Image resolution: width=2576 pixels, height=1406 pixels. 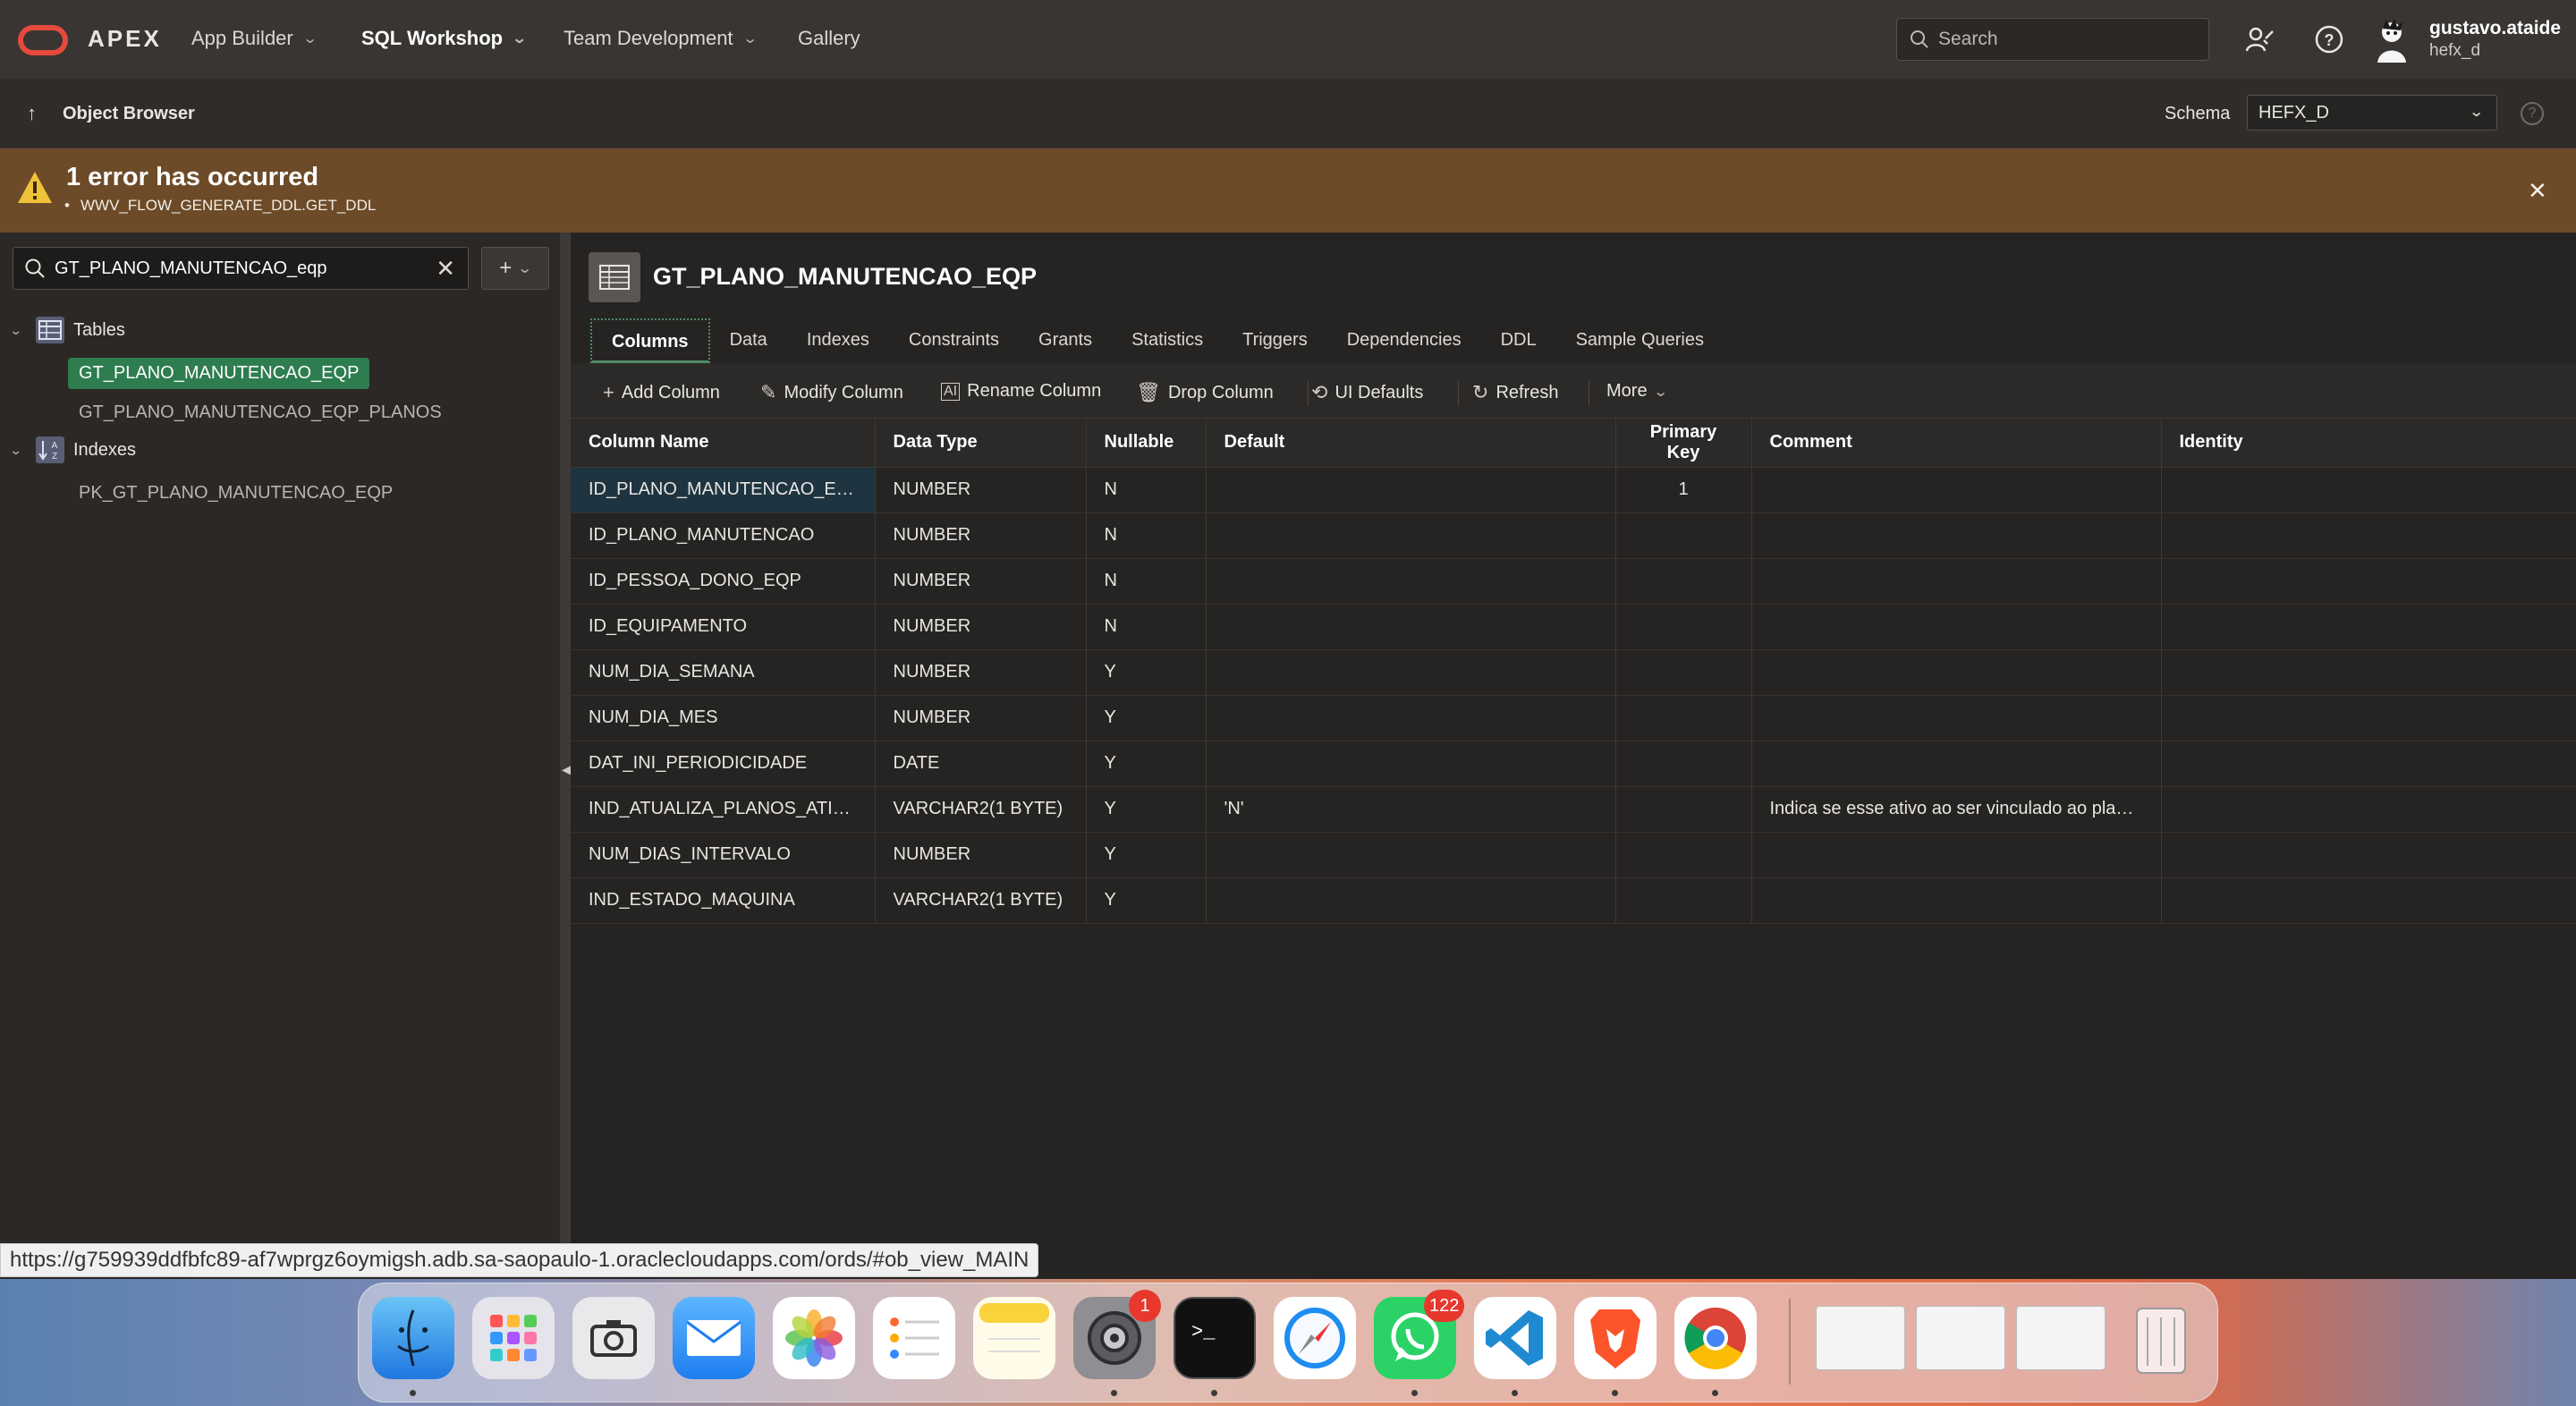 What do you see at coordinates (2161, 1338) in the screenshot?
I see `trash-icon` at bounding box center [2161, 1338].